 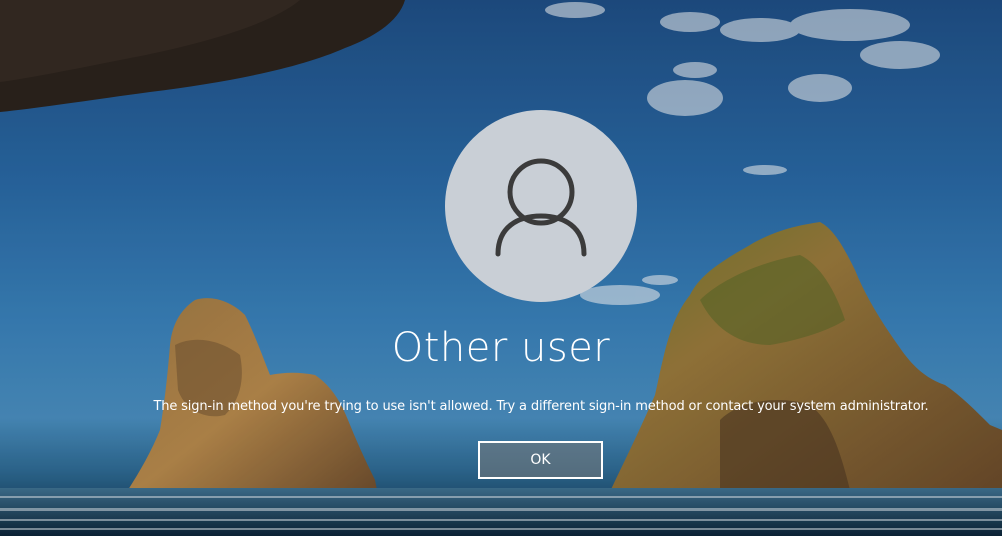 I want to click on user-icon, so click(x=541, y=207).